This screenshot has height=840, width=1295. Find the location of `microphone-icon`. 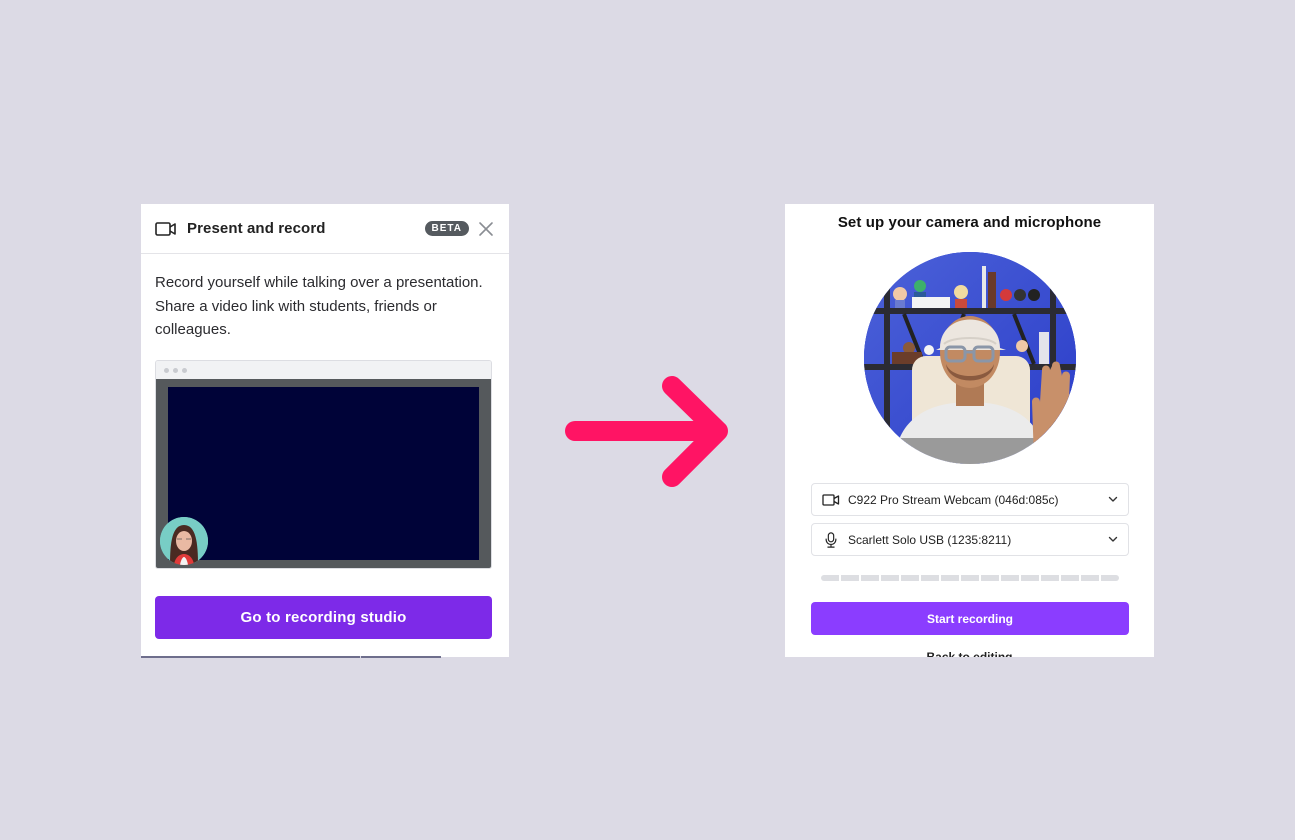

microphone-icon is located at coordinates (831, 539).